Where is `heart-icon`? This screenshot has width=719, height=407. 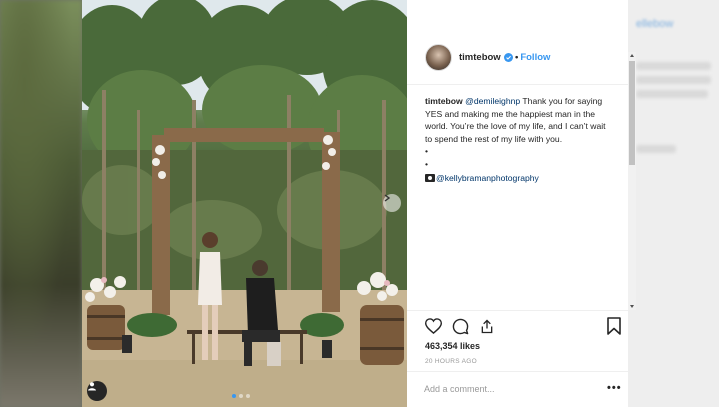 heart-icon is located at coordinates (433, 326).